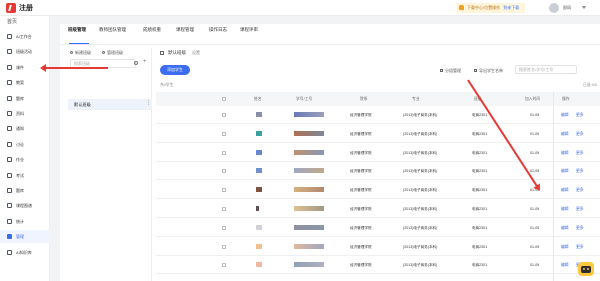  I want to click on group-management-button: 分组管理, so click(450, 71).